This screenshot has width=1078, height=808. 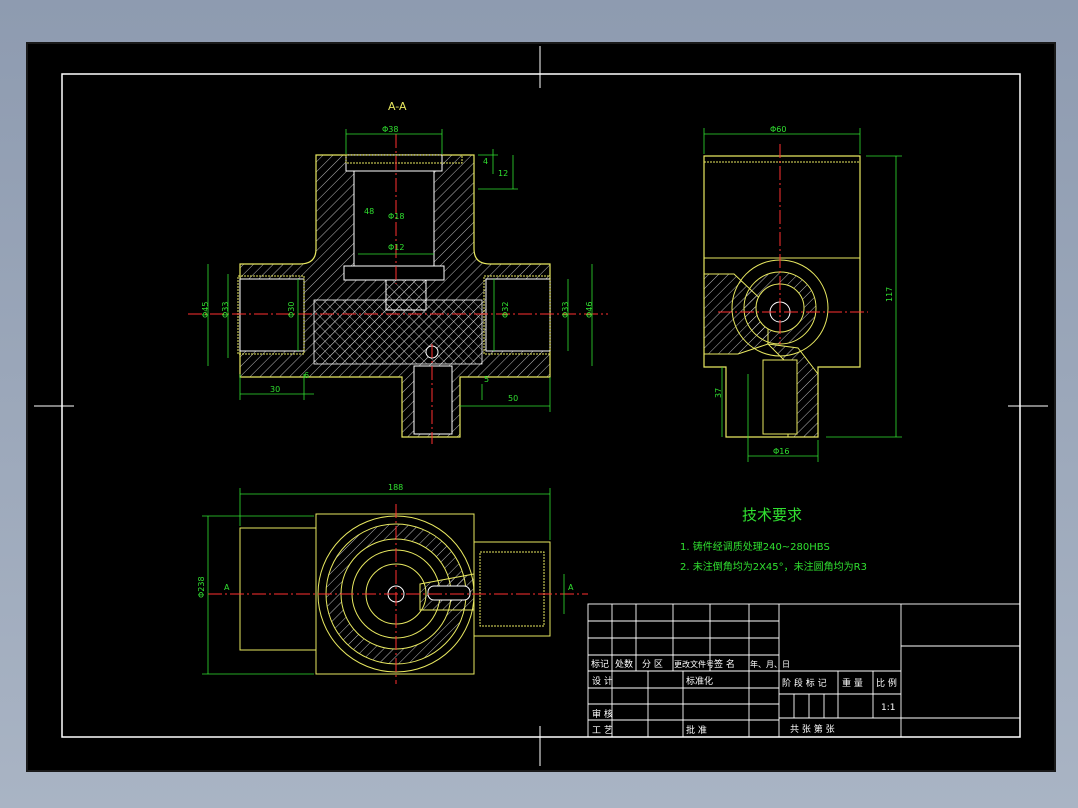 What do you see at coordinates (503, 173) in the screenshot?
I see `dim-12: 12` at bounding box center [503, 173].